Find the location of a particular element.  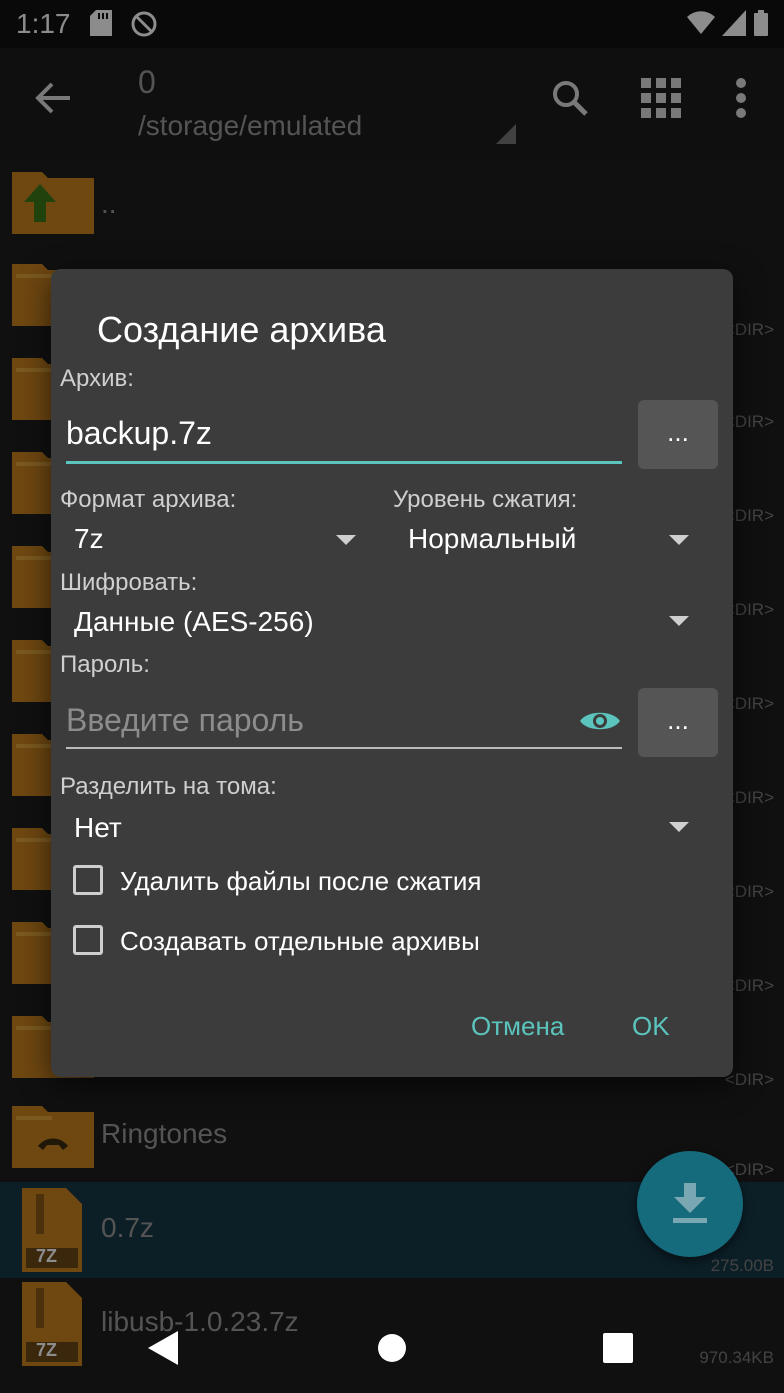

ok-button: OK is located at coordinates (651, 1026).